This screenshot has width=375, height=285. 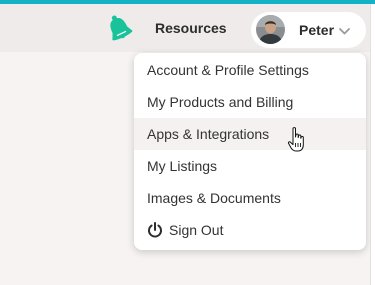 What do you see at coordinates (270, 29) in the screenshot?
I see `avatar` at bounding box center [270, 29].